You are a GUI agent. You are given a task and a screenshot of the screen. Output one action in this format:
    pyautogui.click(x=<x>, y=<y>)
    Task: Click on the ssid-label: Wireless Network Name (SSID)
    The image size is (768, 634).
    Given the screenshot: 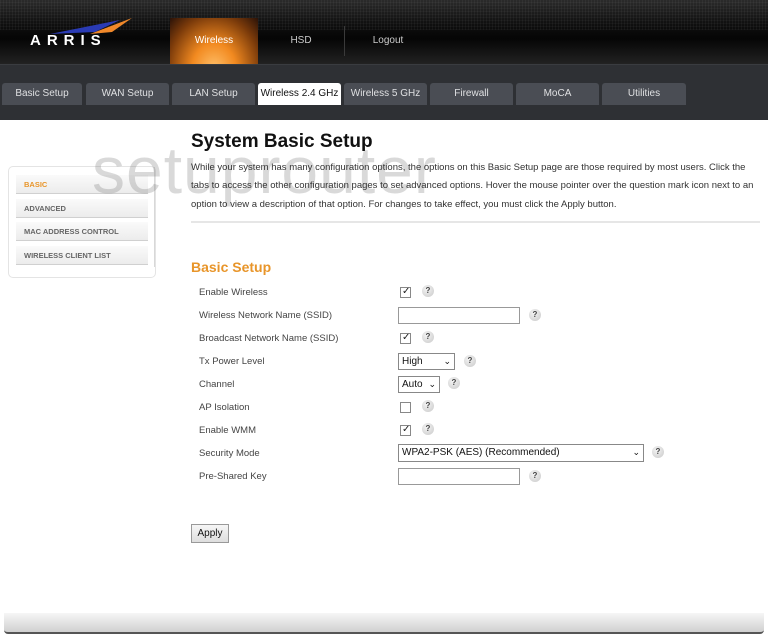 What is the action you would take?
    pyautogui.click(x=266, y=315)
    